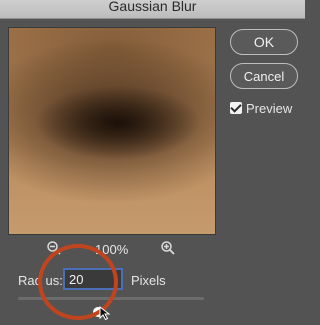 Image resolution: width=320 pixels, height=325 pixels. What do you see at coordinates (264, 76) in the screenshot?
I see `cancel-button: Cancel` at bounding box center [264, 76].